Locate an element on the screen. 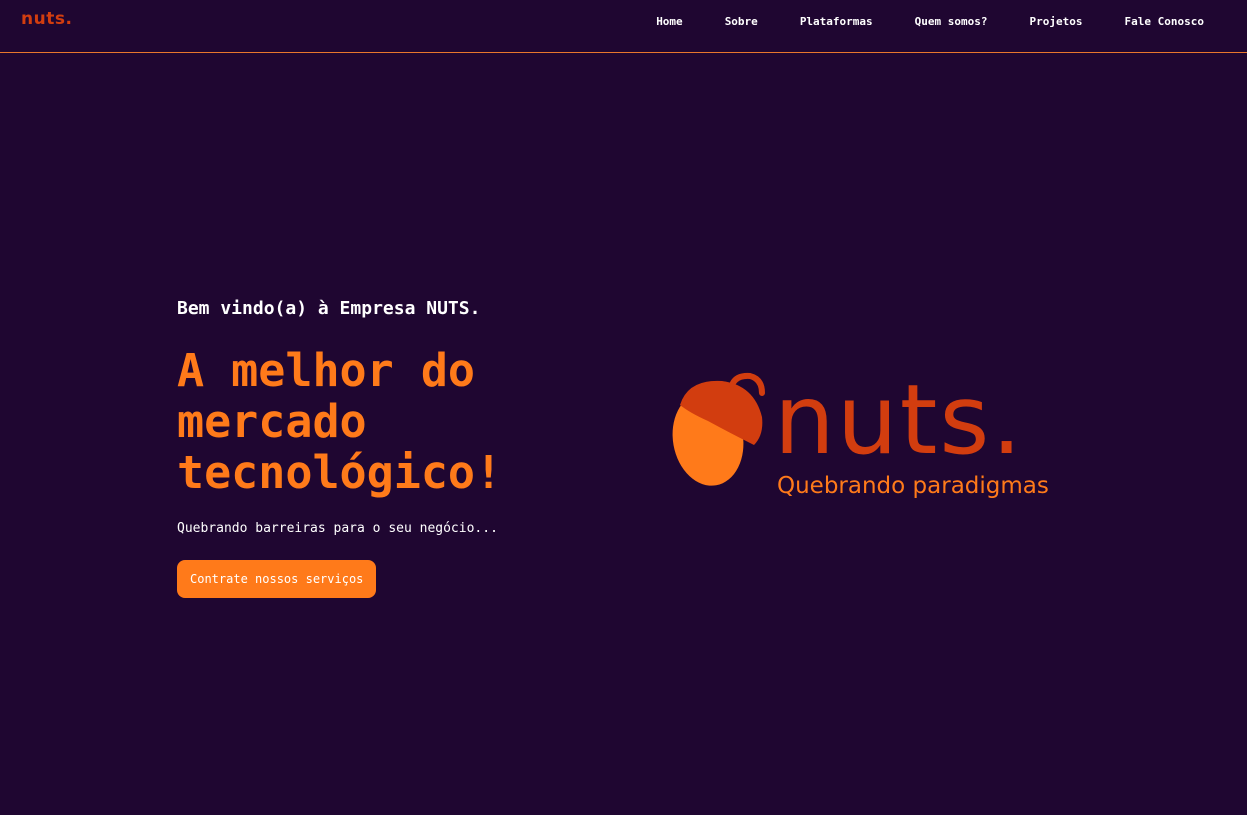  nav-link-quem-somos: Quem somos? is located at coordinates (951, 21).